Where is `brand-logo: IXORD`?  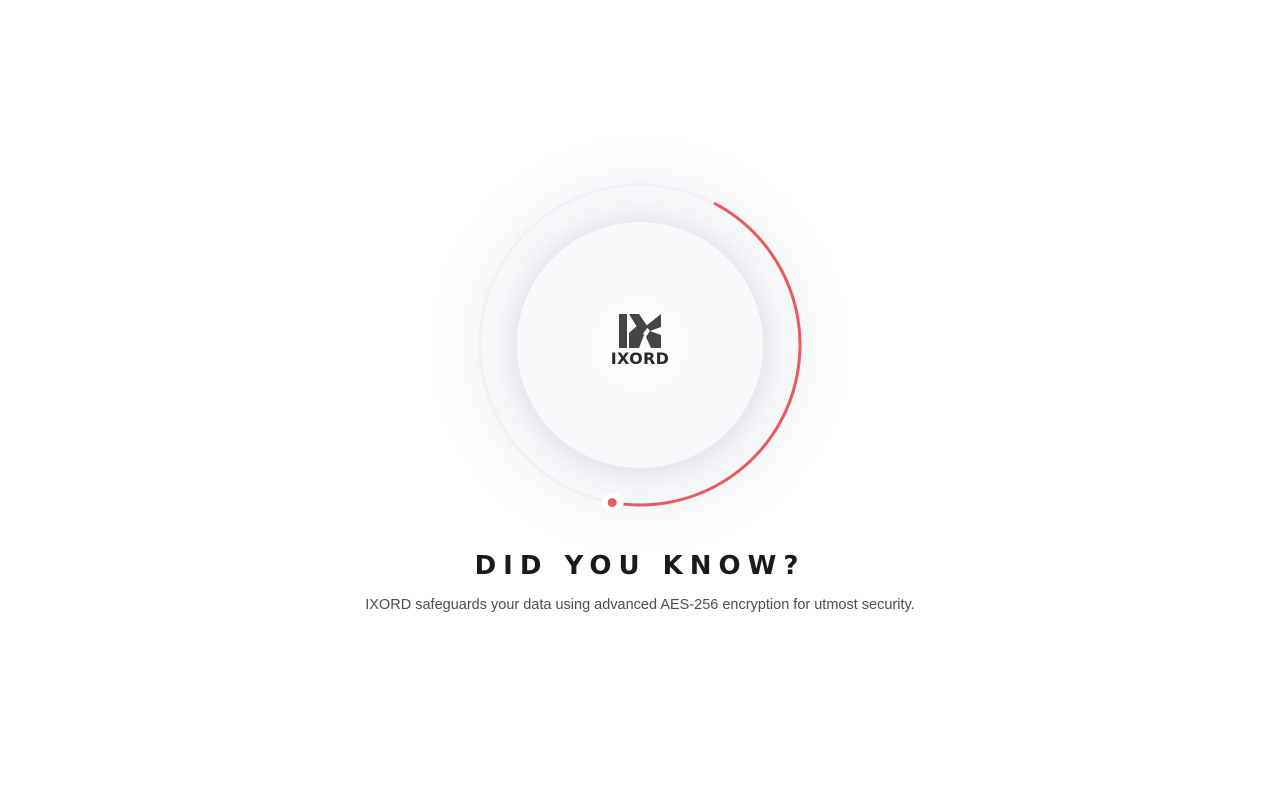 brand-logo: IXORD is located at coordinates (640, 343).